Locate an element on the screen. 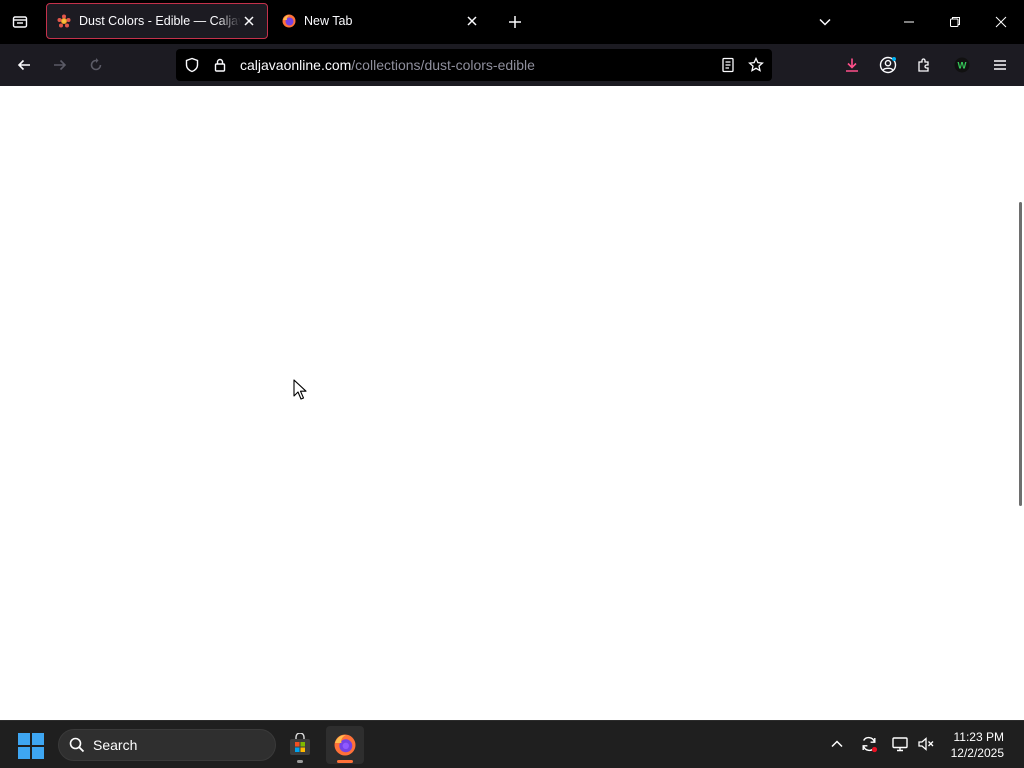 This screenshot has width=1024, height=768. chevron-up-icon is located at coordinates (837, 744).